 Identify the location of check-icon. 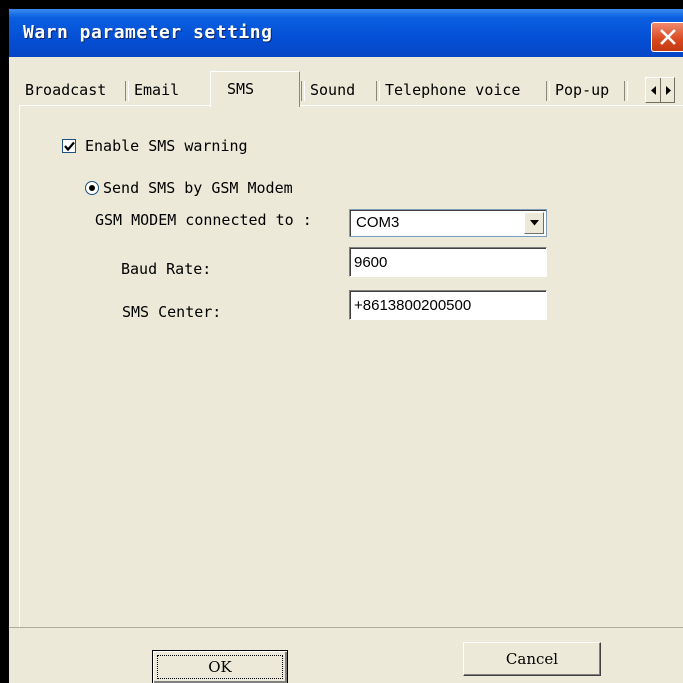
(69, 146).